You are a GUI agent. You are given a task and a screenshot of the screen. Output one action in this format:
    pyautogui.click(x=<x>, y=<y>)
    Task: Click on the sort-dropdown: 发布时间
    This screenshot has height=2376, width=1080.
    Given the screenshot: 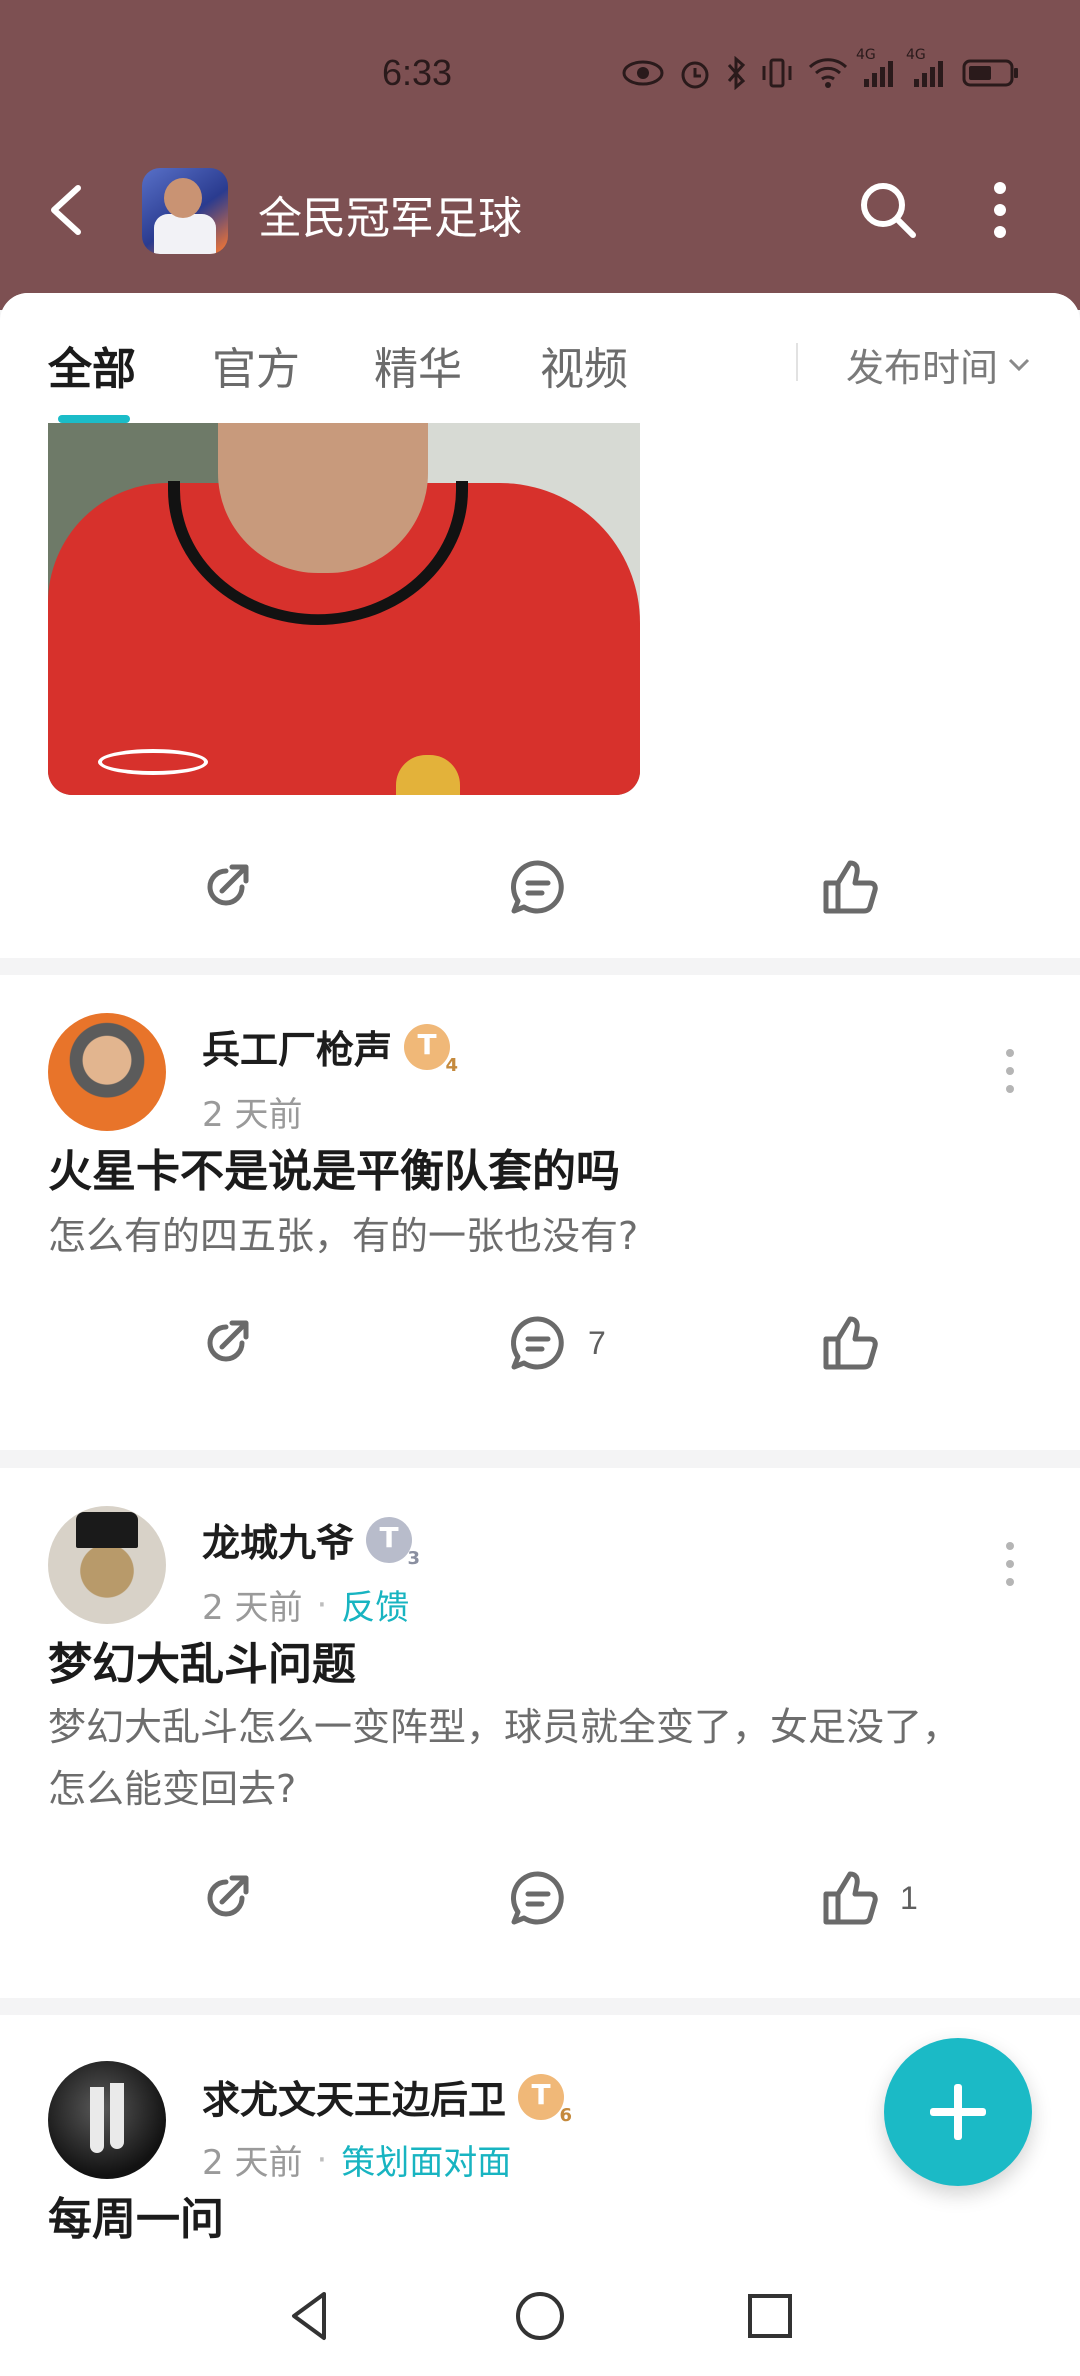 What is the action you would take?
    pyautogui.click(x=938, y=364)
    